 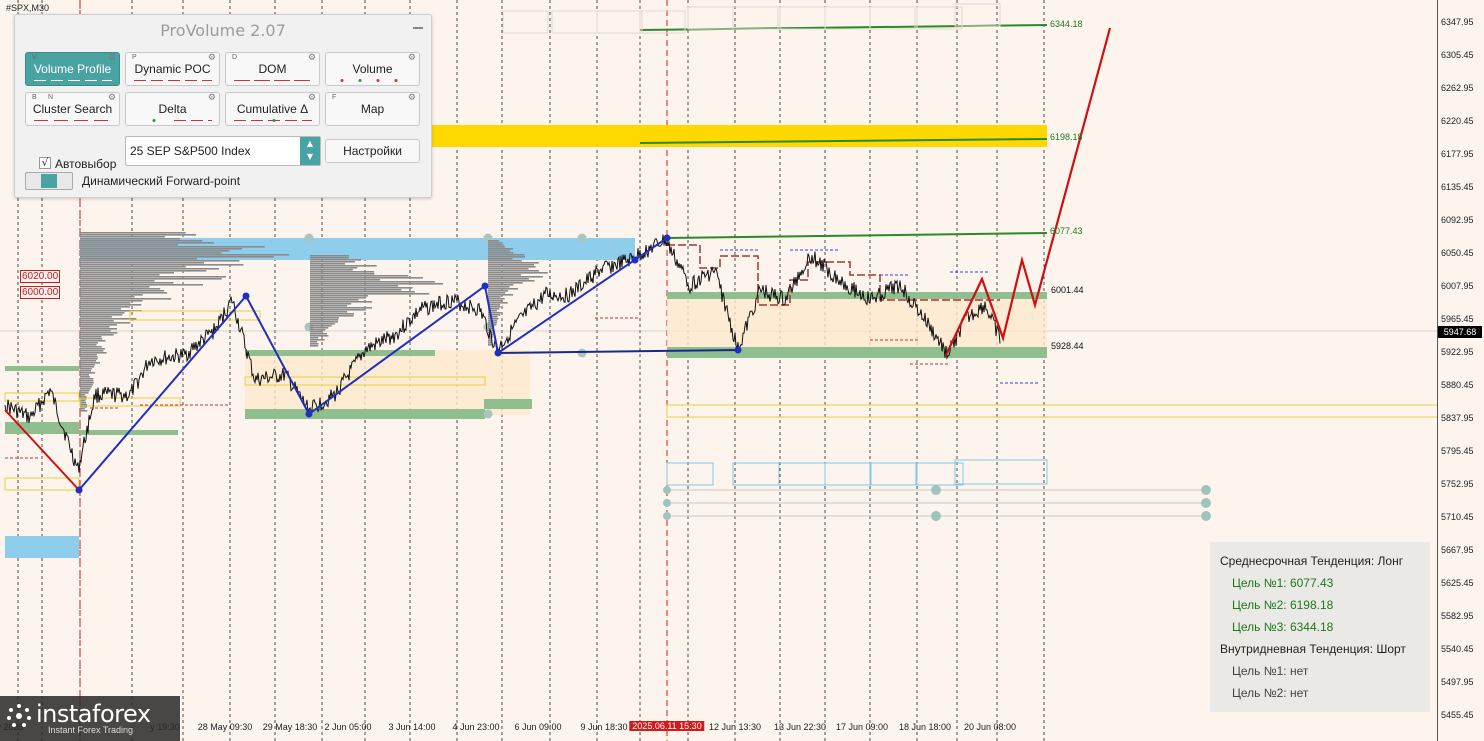 I want to click on cluster-search-button: B N ⚙ Cluster Search, so click(x=72, y=109).